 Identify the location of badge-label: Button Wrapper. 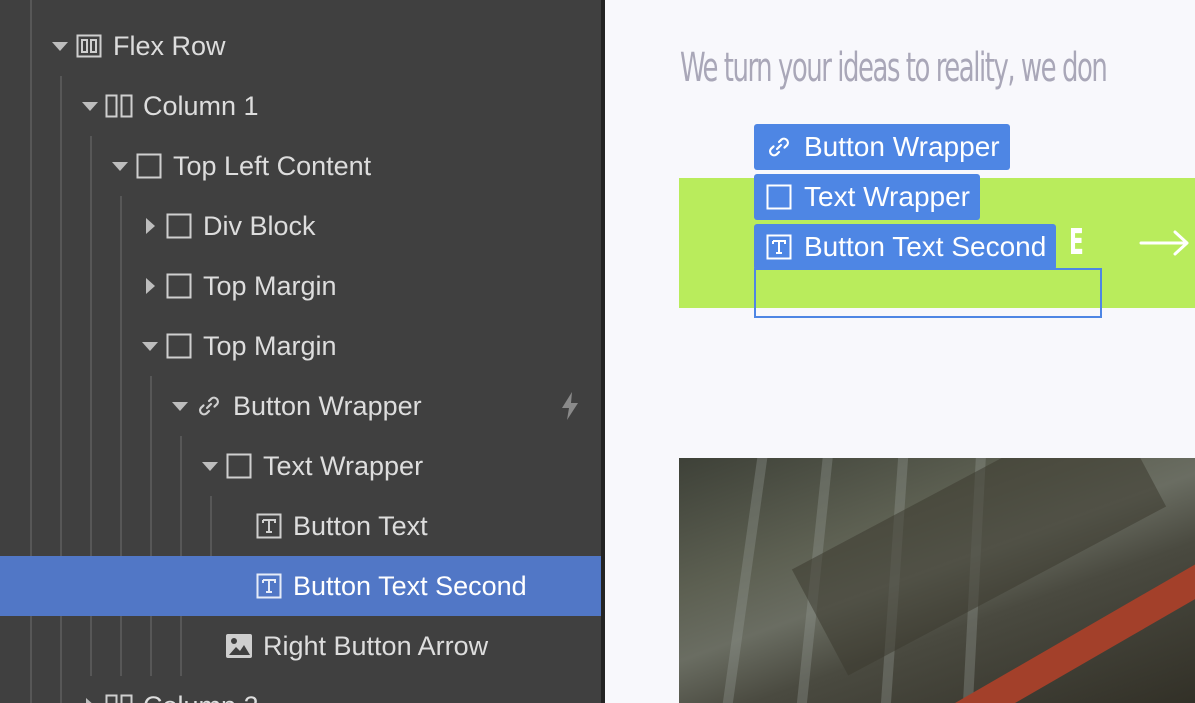
(902, 146).